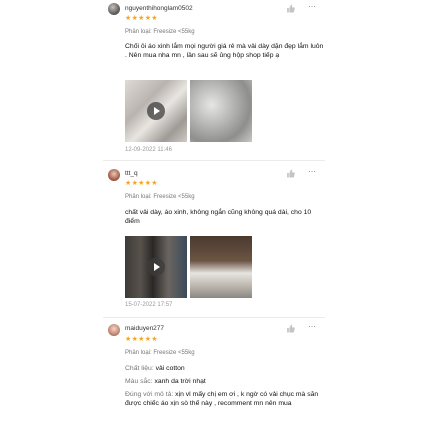 Image resolution: width=425 pixels, height=425 pixels. Describe the element at coordinates (131, 173) in the screenshot. I see `review-username: ttt_q` at that location.